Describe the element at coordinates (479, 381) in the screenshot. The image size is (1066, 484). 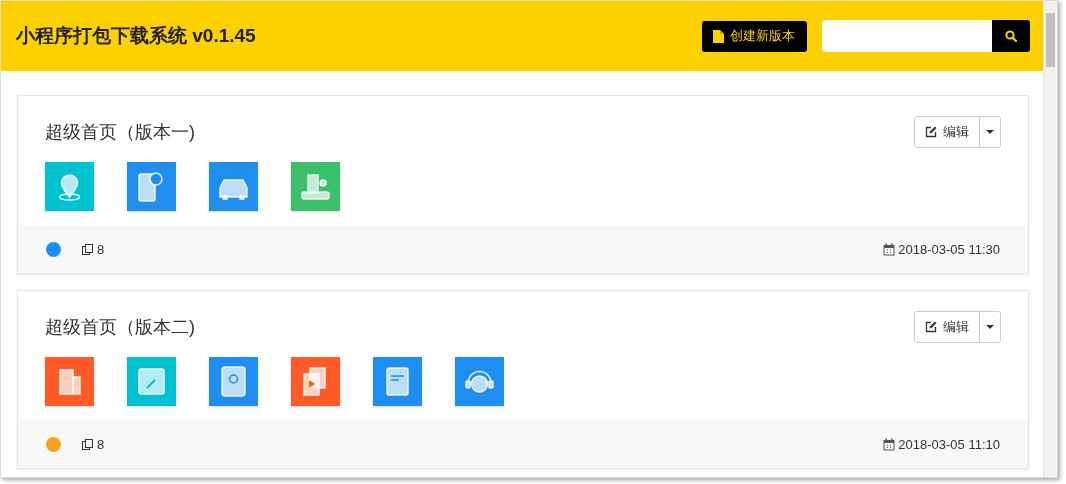
I see `headset-chat-icon` at that location.